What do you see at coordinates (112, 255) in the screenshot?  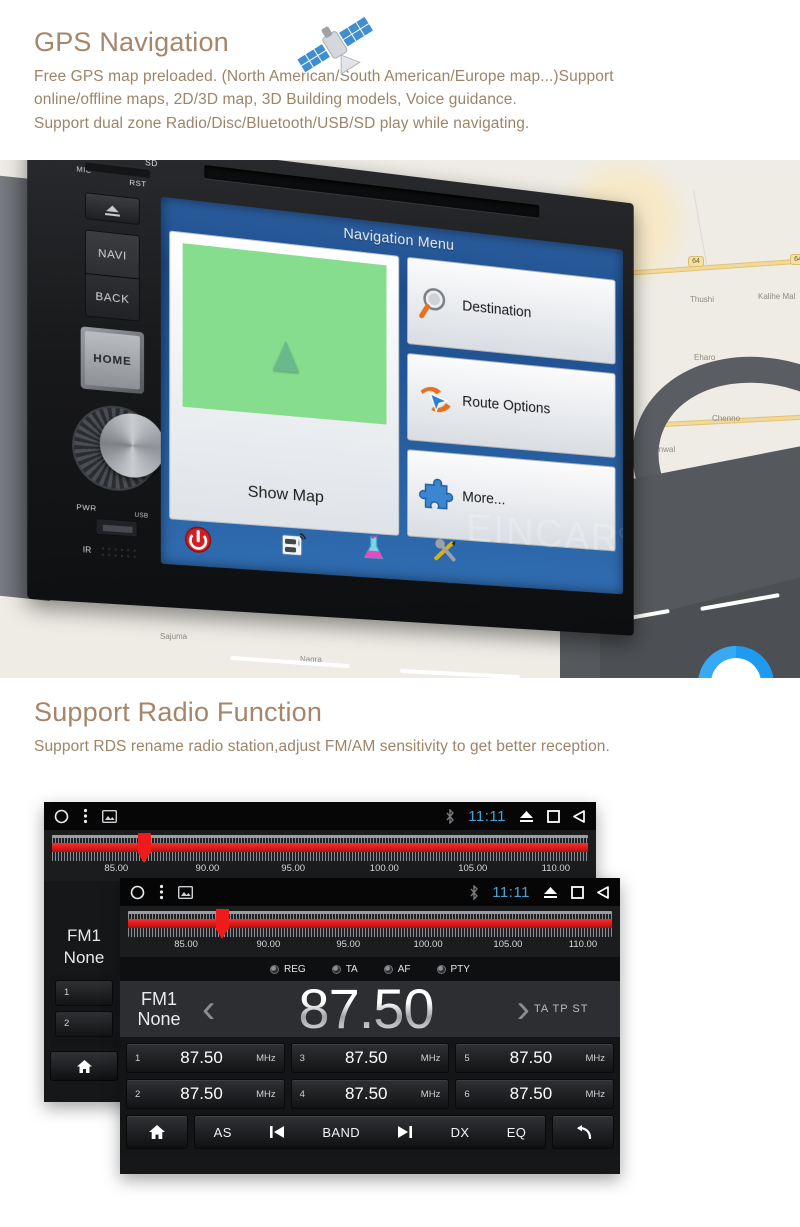 I see `navi-button: NAVI` at bounding box center [112, 255].